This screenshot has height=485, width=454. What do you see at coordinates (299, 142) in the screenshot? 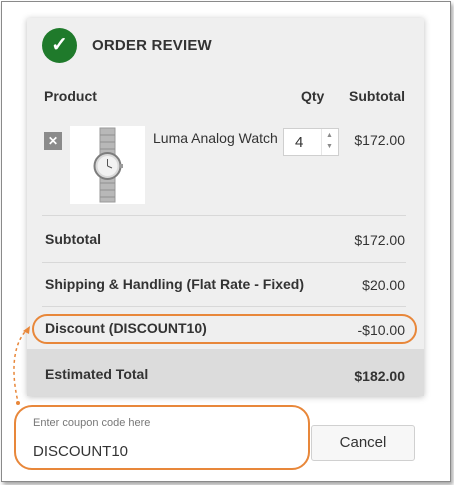
I see `quantity-value: 4` at bounding box center [299, 142].